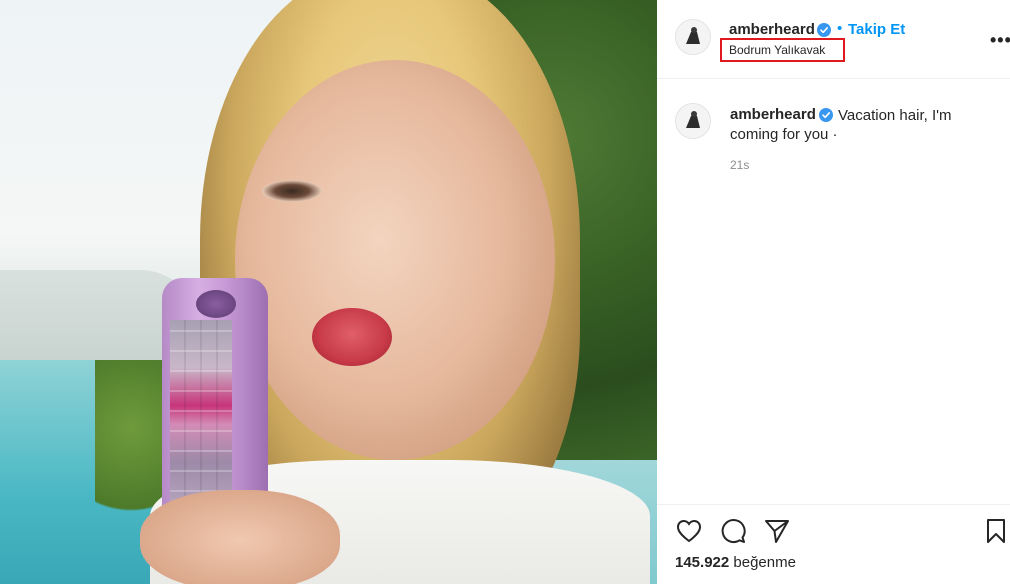  I want to click on photo-lips, so click(352, 337).